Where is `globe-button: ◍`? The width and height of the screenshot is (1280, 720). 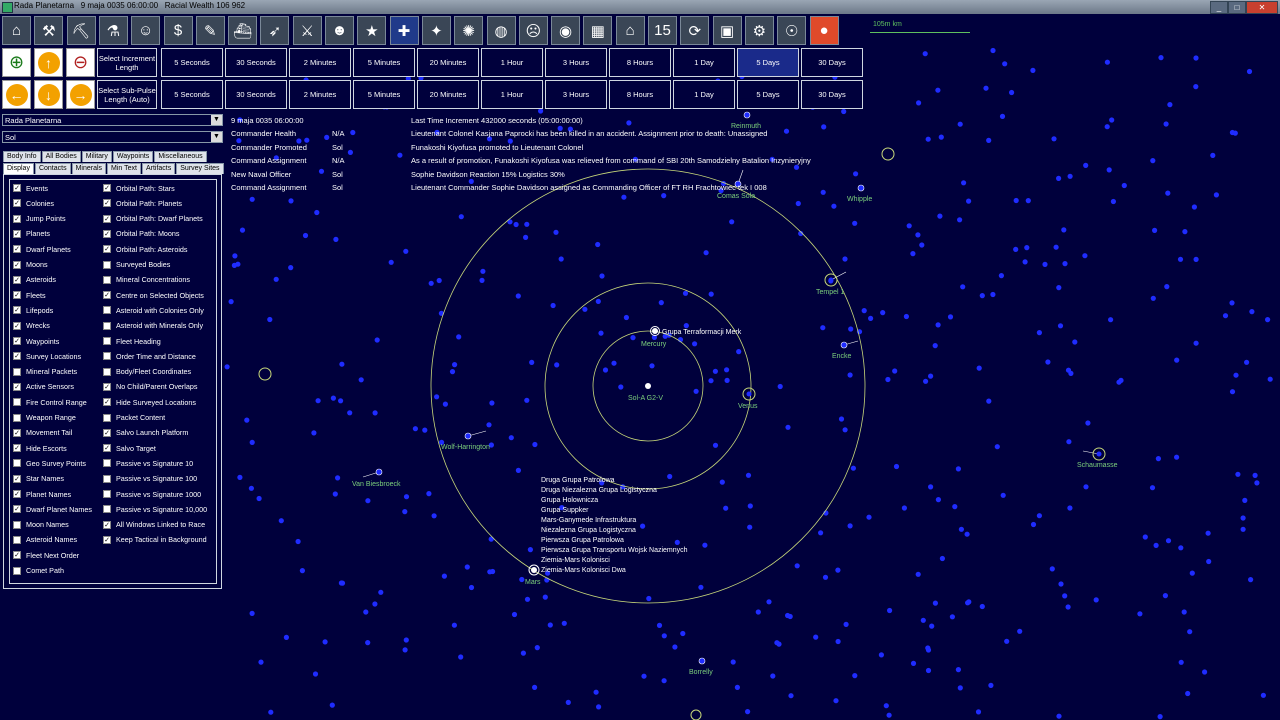 globe-button: ◍ is located at coordinates (501, 30).